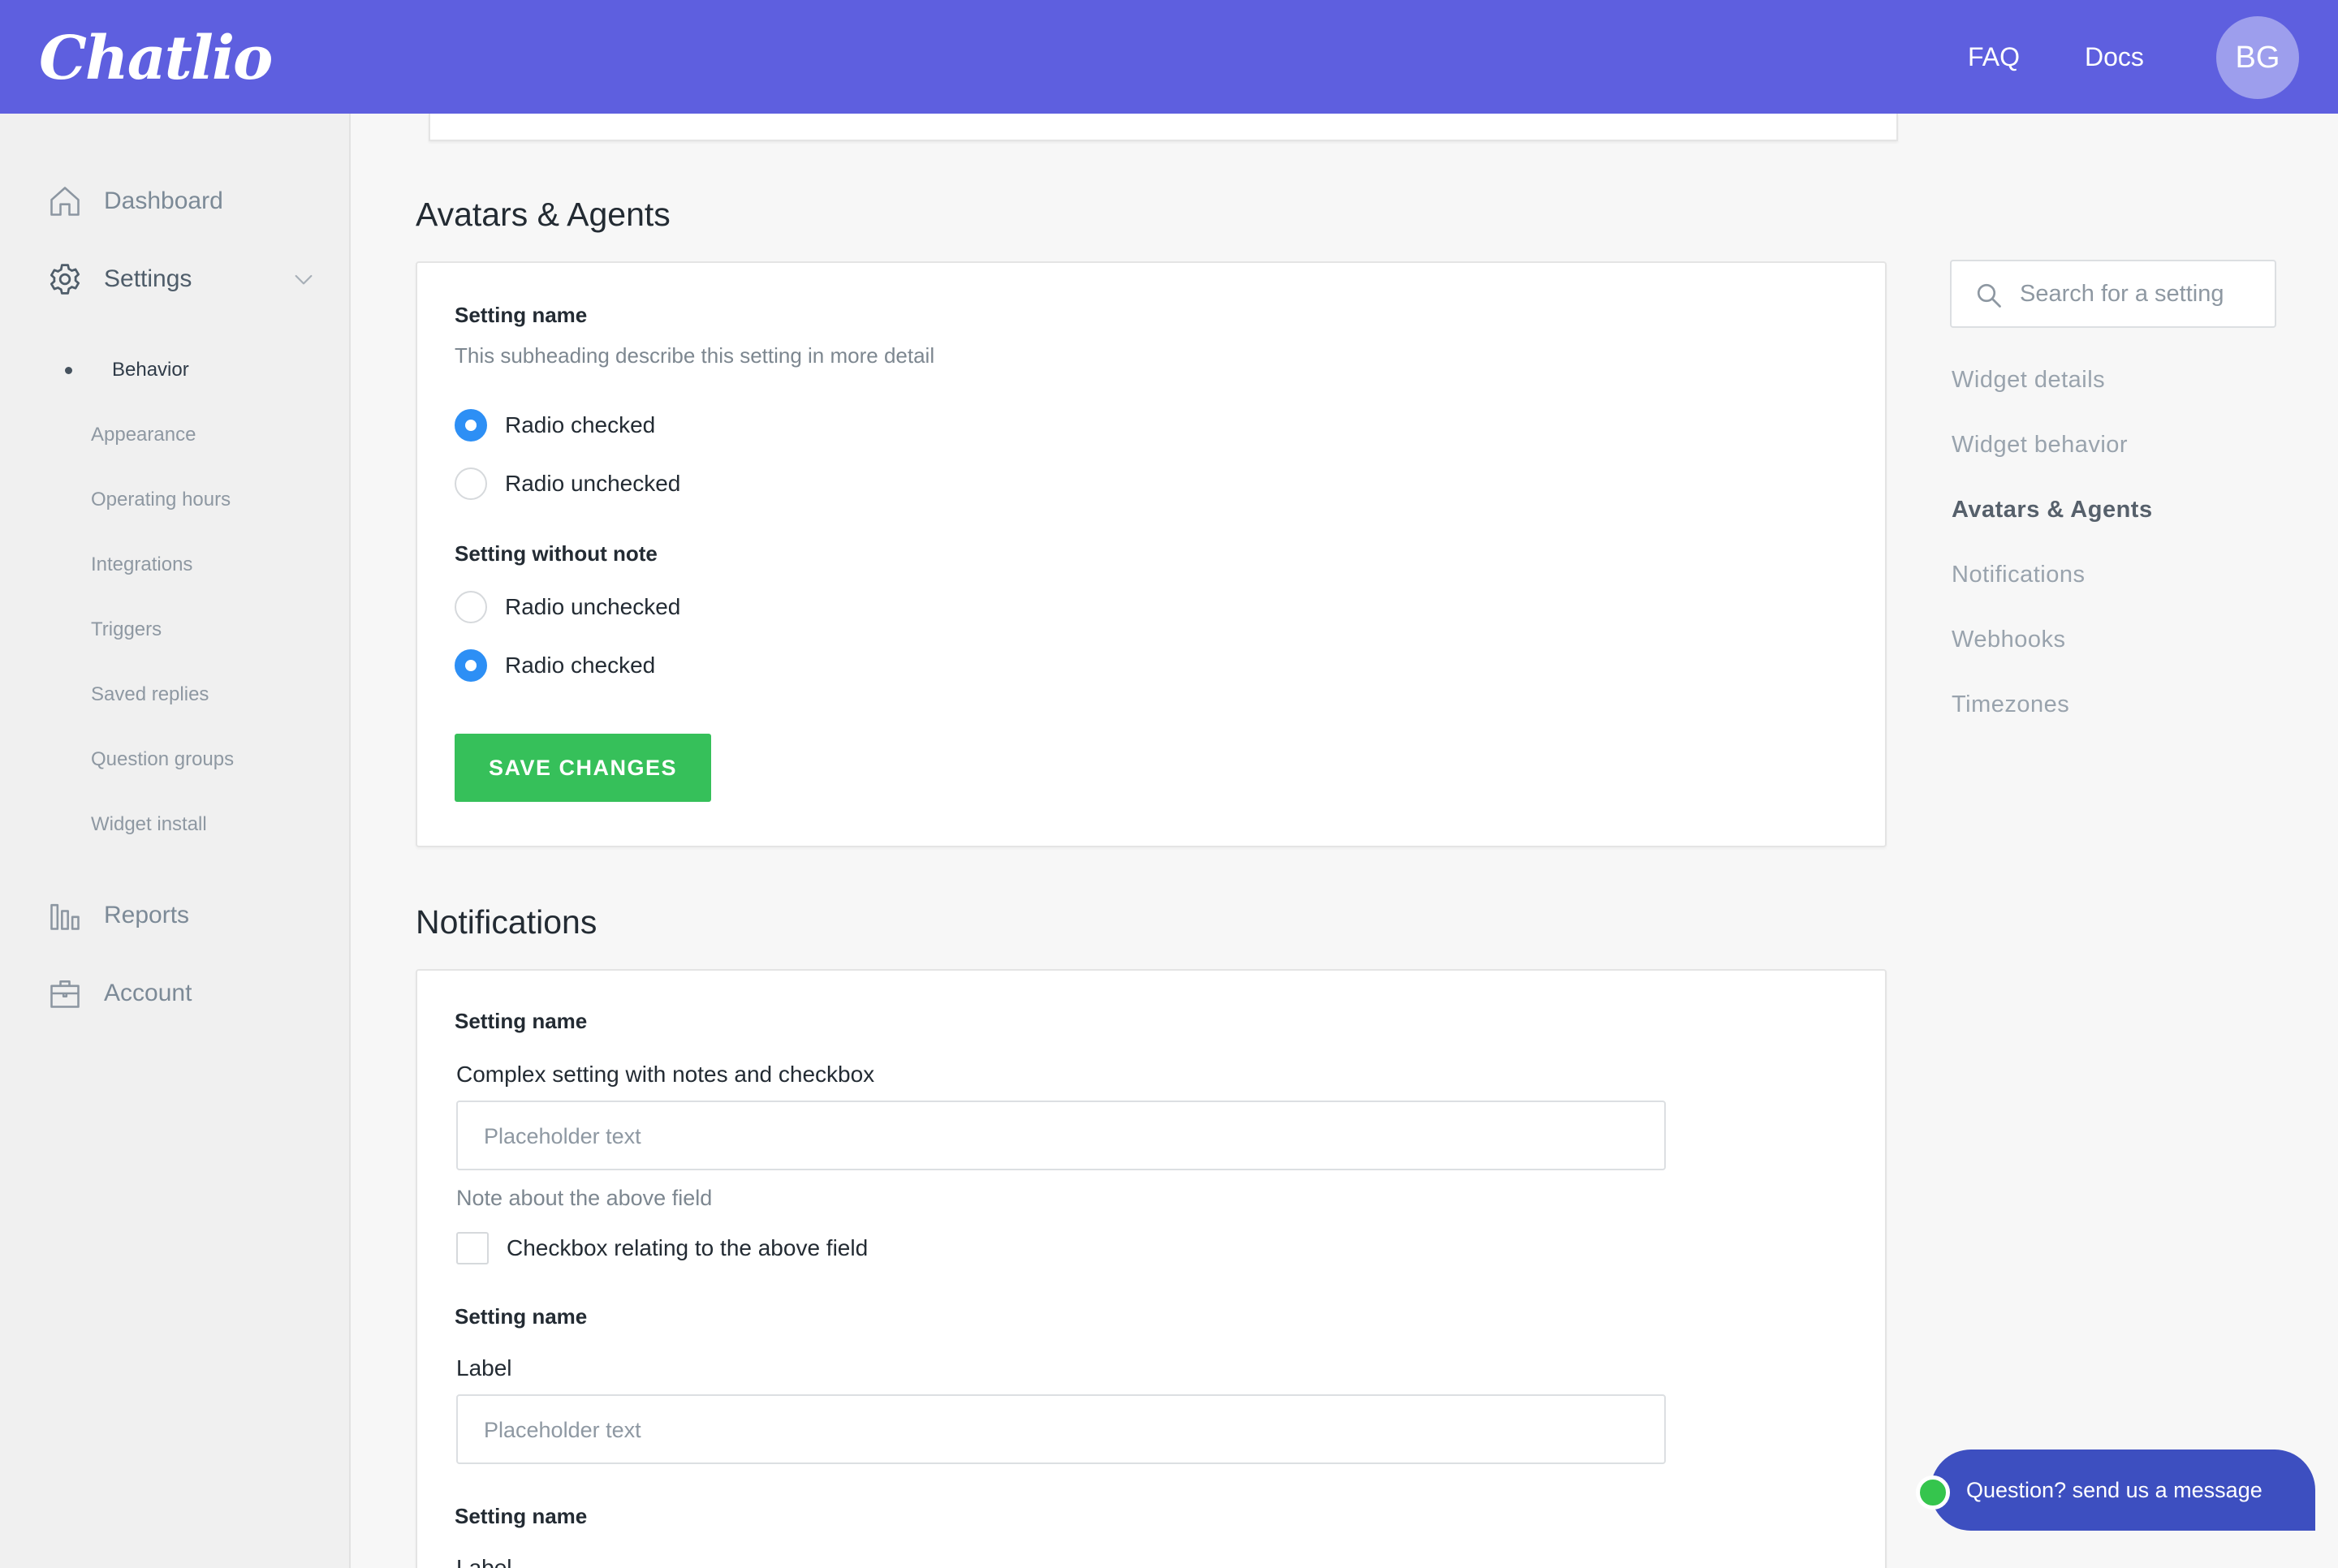 This screenshot has width=2338, height=1568. Describe the element at coordinates (156, 59) in the screenshot. I see `chatlio-logo: Chatlio` at that location.